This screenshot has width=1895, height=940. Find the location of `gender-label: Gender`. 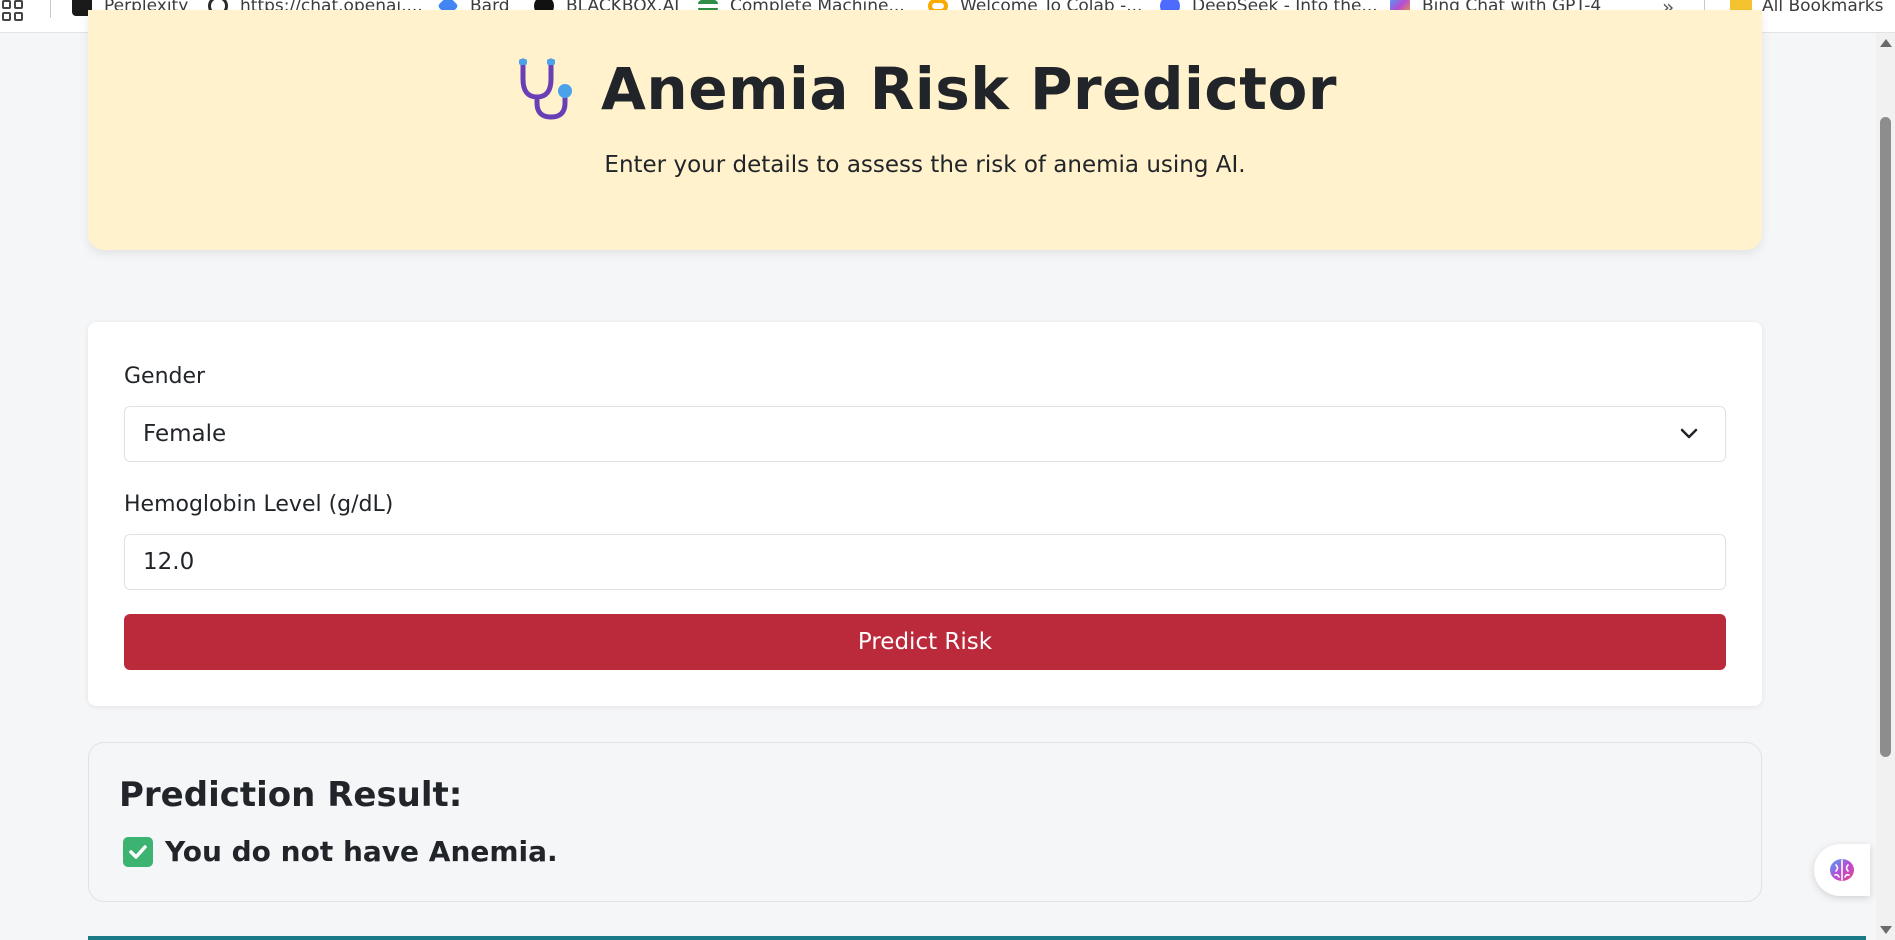

gender-label: Gender is located at coordinates (165, 376).